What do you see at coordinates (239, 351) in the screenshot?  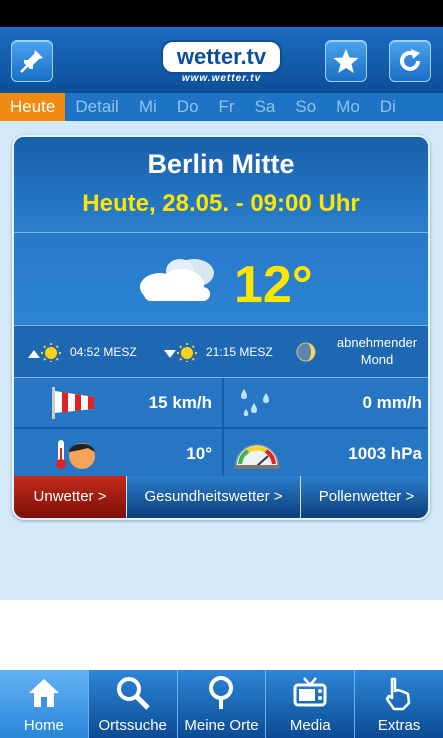 I see `sunset-time: 21:15 MESZ` at bounding box center [239, 351].